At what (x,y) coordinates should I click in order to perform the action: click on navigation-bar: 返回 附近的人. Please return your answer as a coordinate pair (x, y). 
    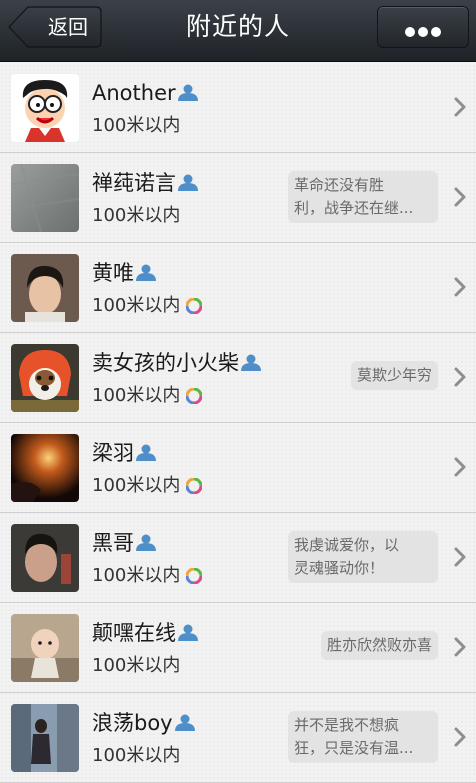
    Looking at the image, I should click on (238, 31).